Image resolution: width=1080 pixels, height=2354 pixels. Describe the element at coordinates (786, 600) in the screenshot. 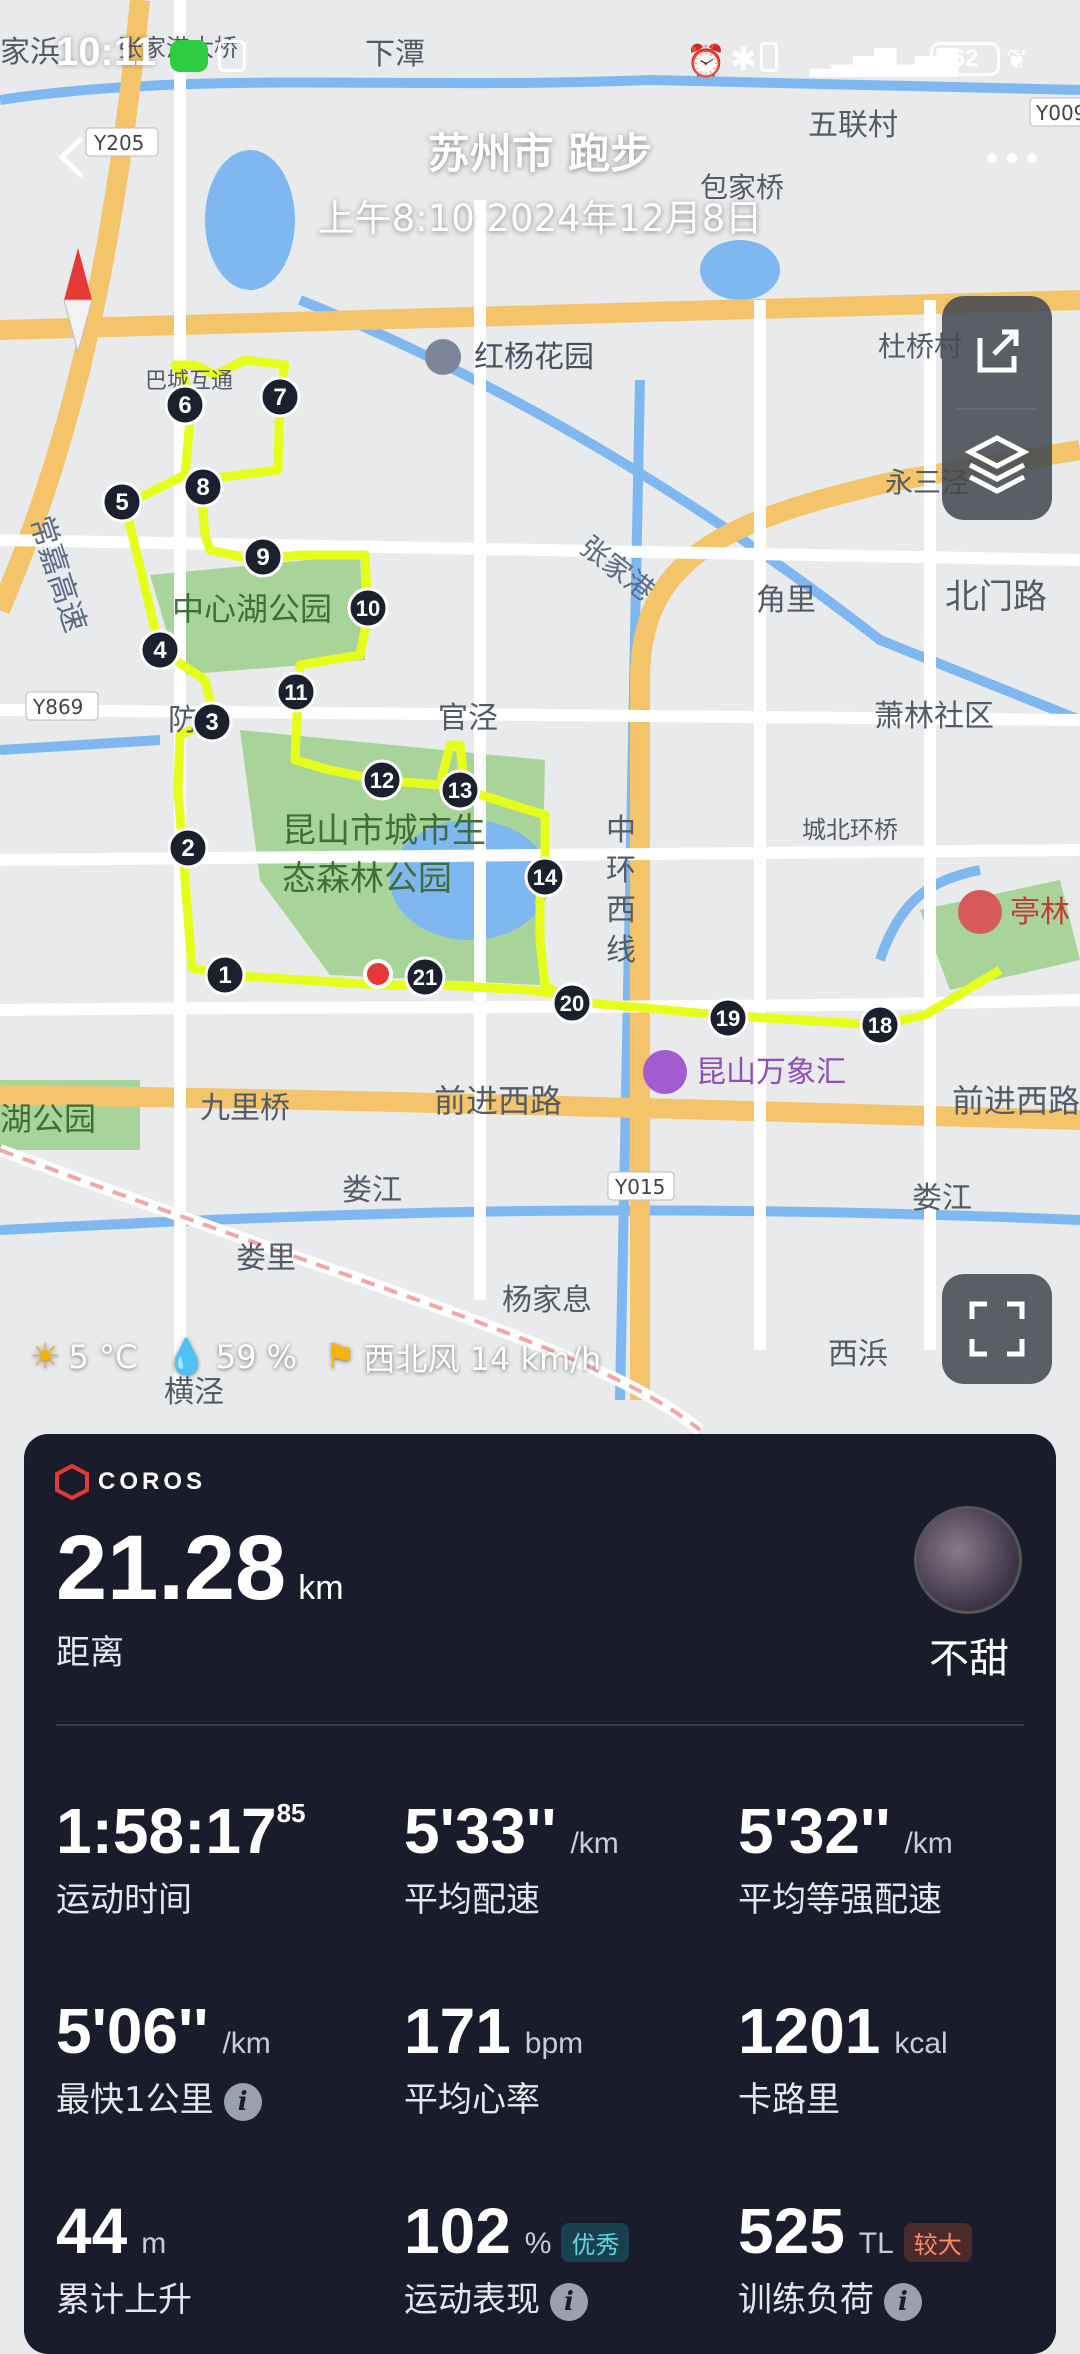

I see `map-label: 角里` at that location.